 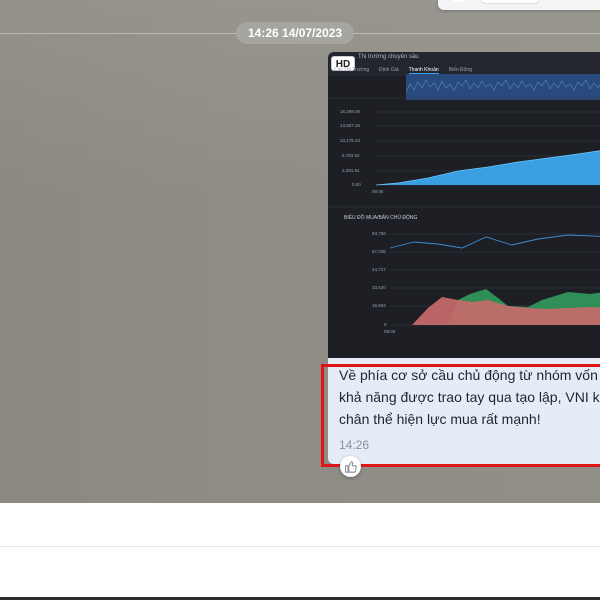 I want to click on thumbs-up-icon, so click(x=351, y=467).